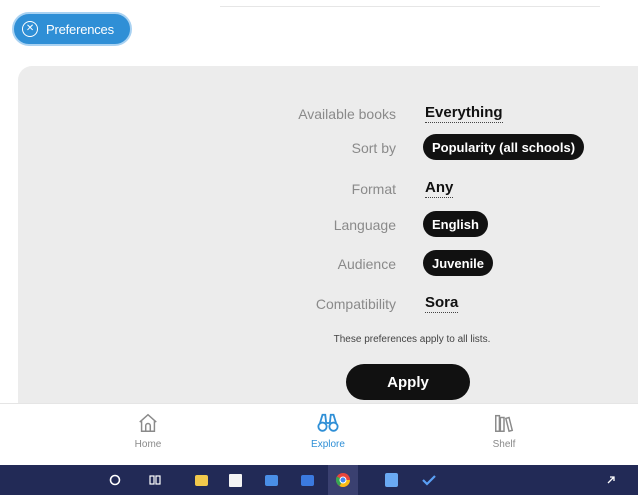 This screenshot has height=495, width=638. Describe the element at coordinates (328, 422) in the screenshot. I see `binoculars-icon` at that location.